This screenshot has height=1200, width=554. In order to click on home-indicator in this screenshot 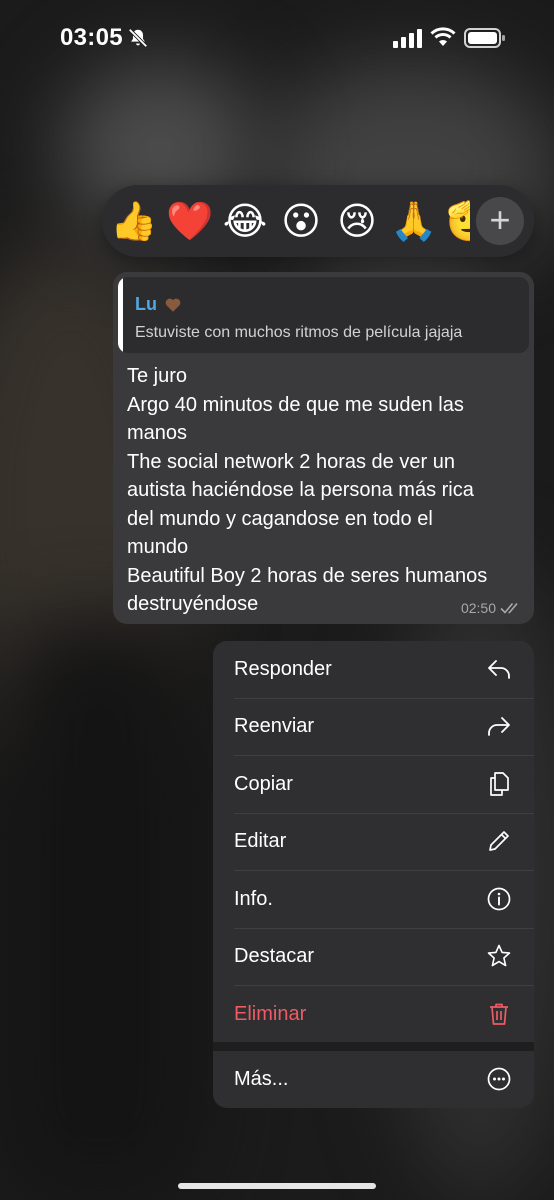, I will do `click(277, 1186)`.